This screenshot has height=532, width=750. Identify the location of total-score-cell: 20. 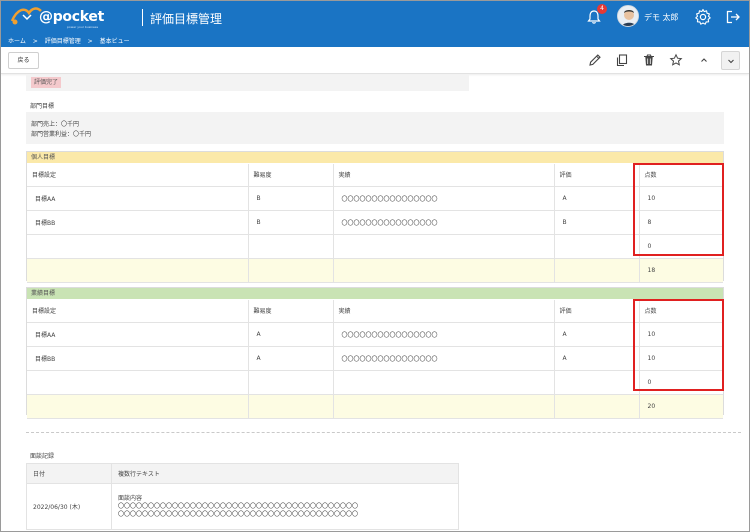
(681, 406).